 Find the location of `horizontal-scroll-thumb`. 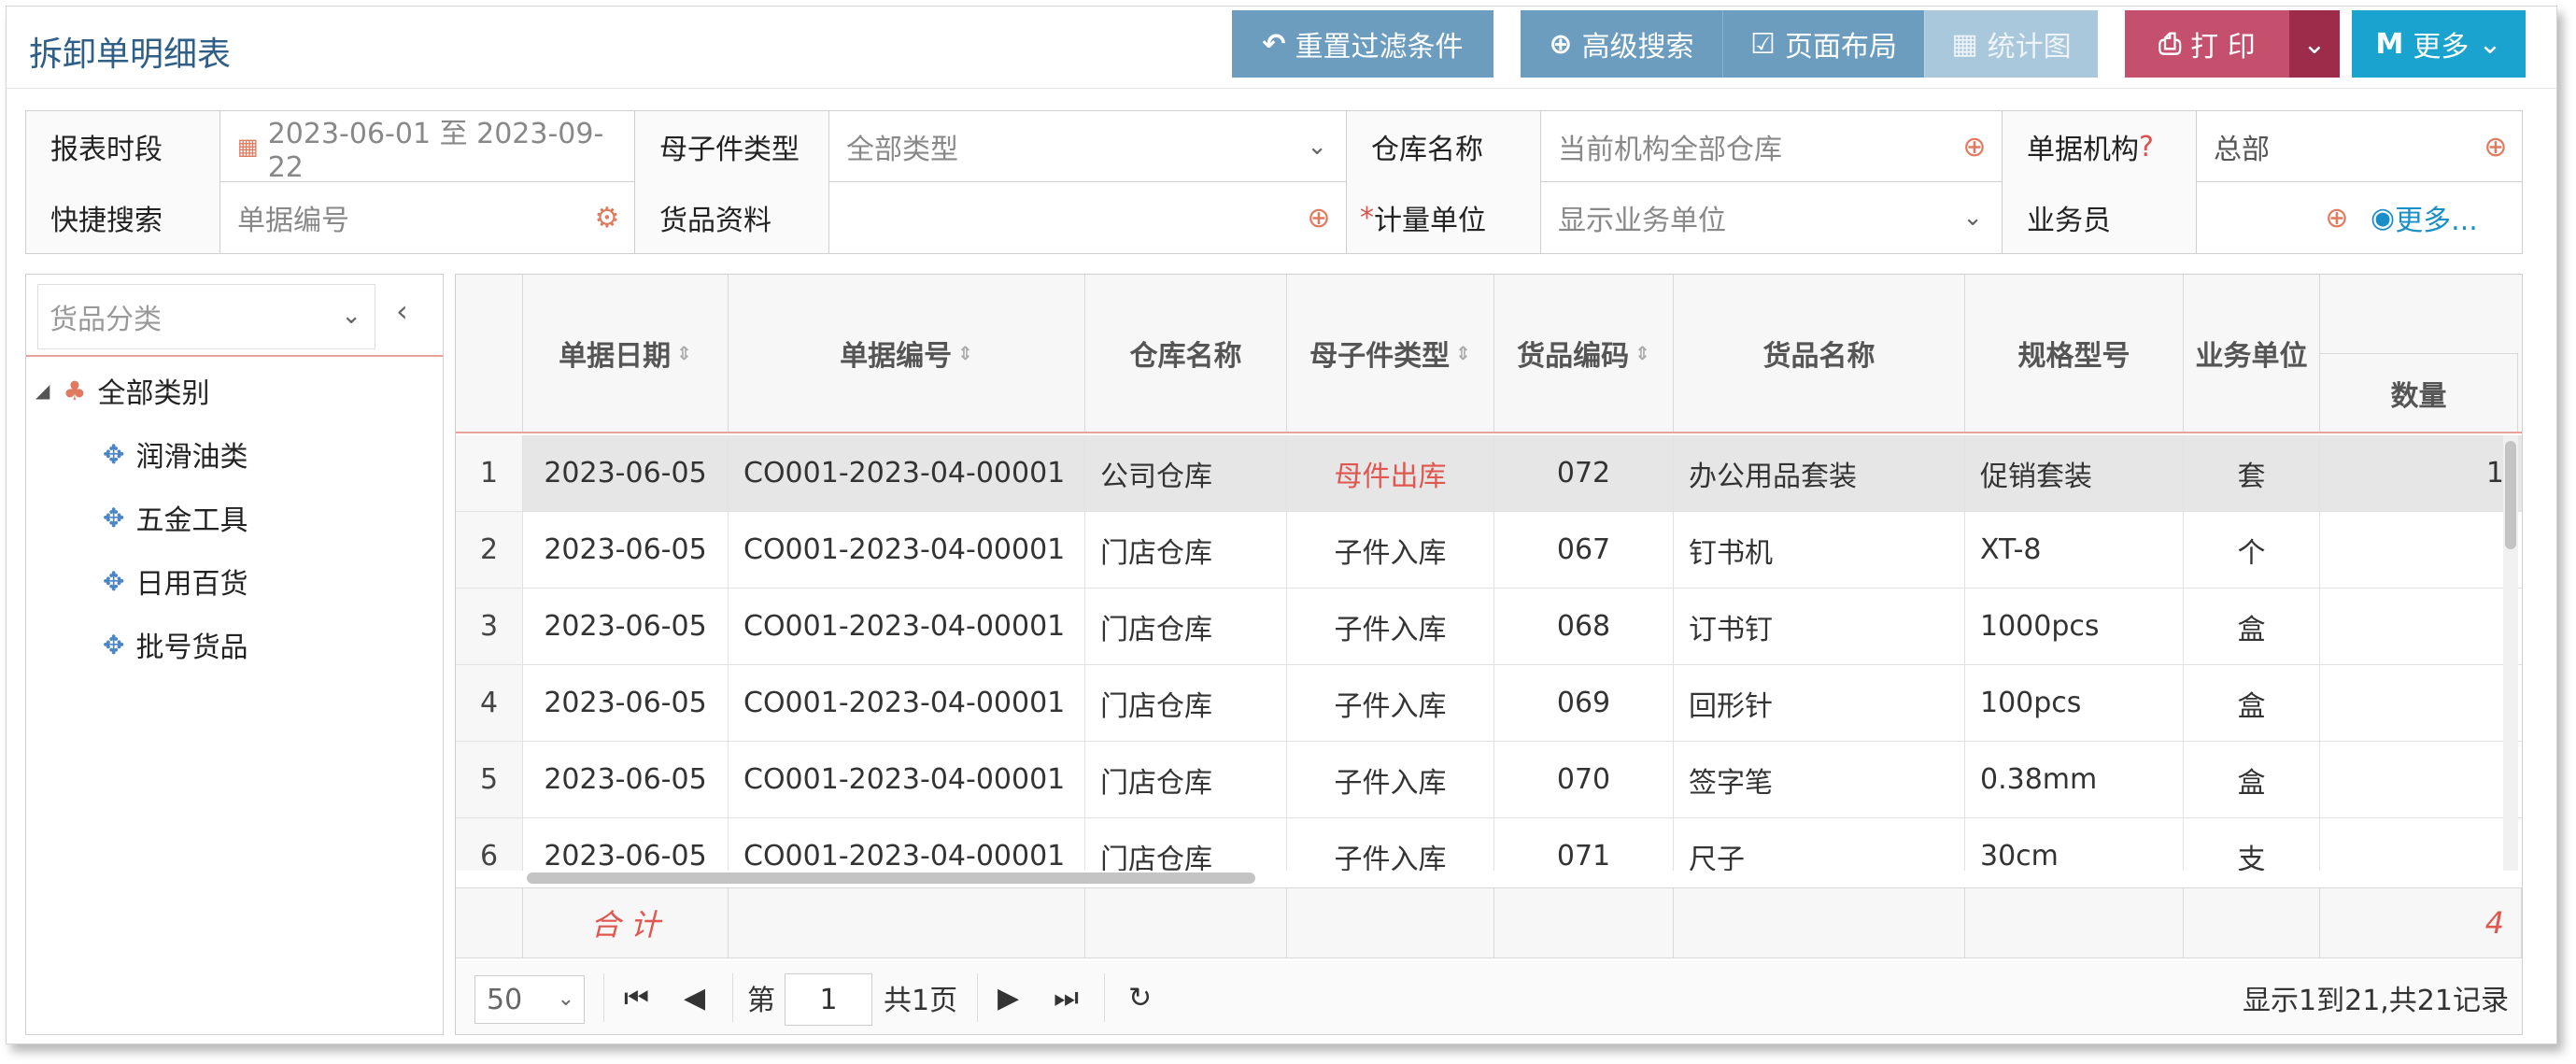

horizontal-scroll-thumb is located at coordinates (891, 878).